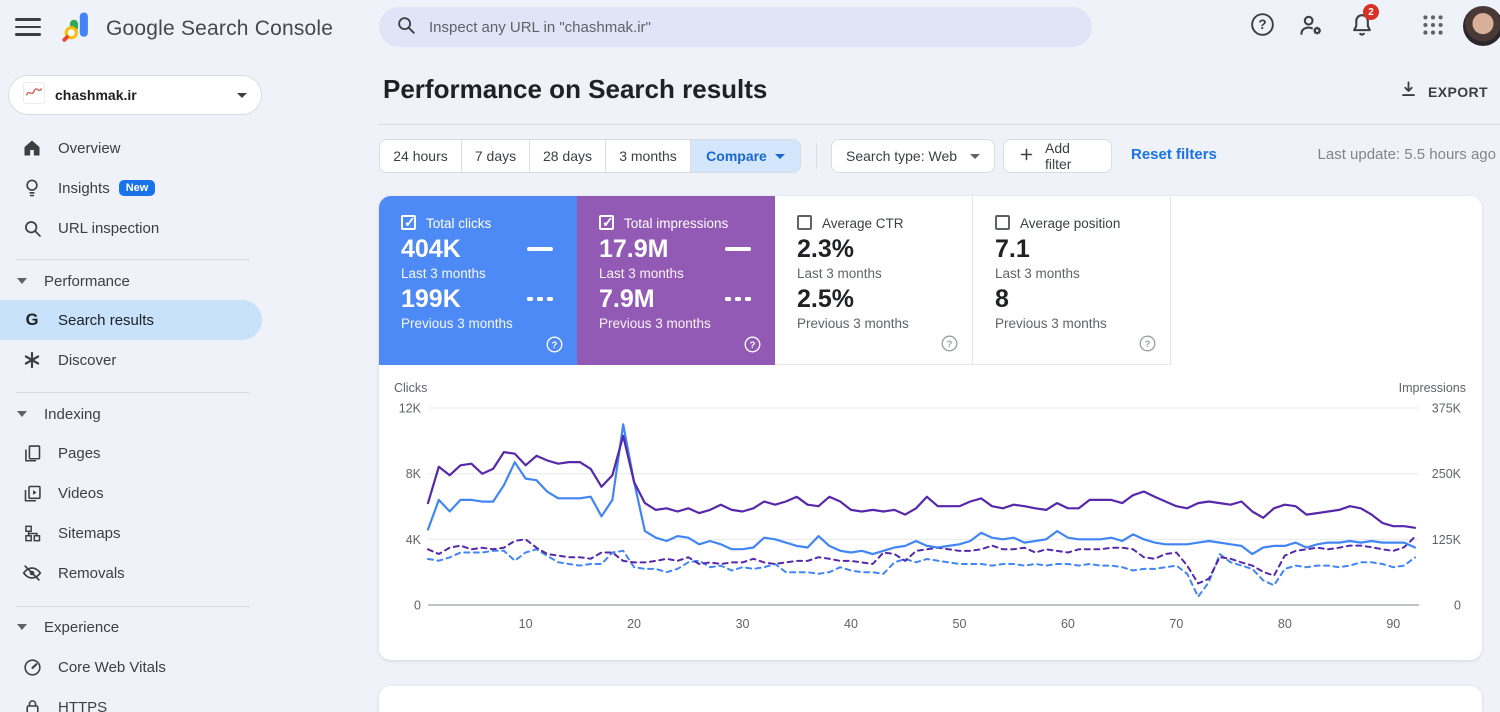 This screenshot has width=1500, height=712. What do you see at coordinates (137, 188) in the screenshot?
I see `new-badge: New` at bounding box center [137, 188].